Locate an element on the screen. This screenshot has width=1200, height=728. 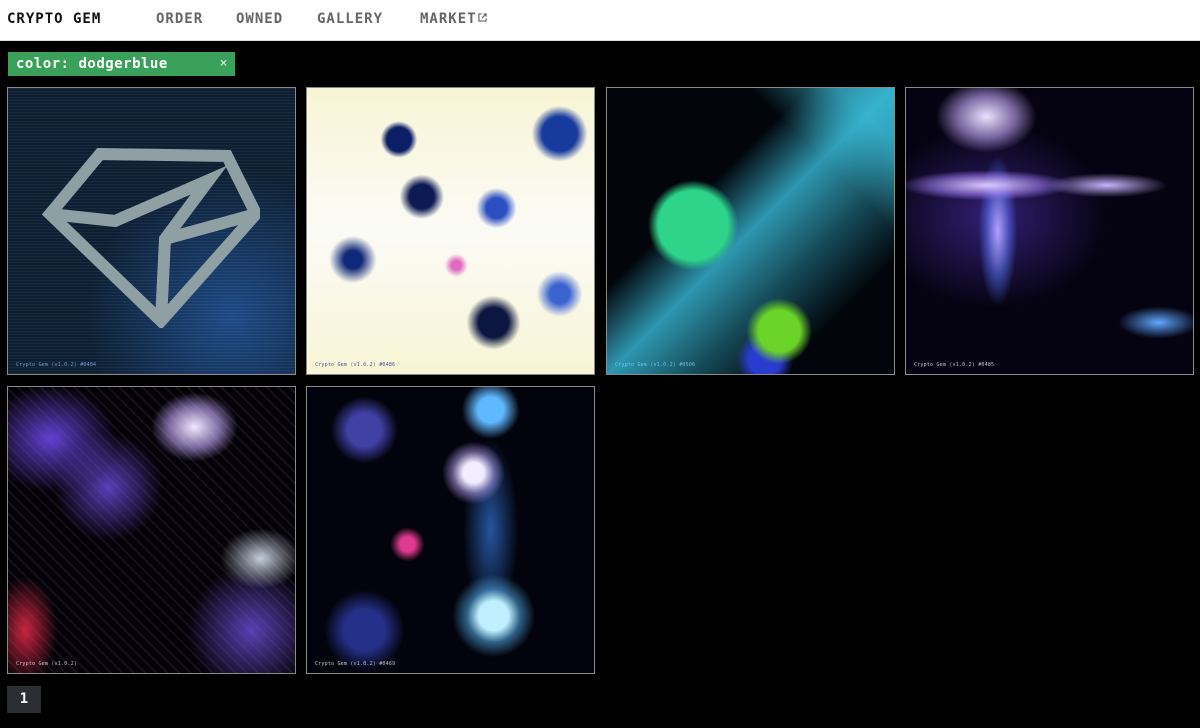
gem-card: Crypto Gem (v1.0.2) #0485 is located at coordinates (1049, 231).